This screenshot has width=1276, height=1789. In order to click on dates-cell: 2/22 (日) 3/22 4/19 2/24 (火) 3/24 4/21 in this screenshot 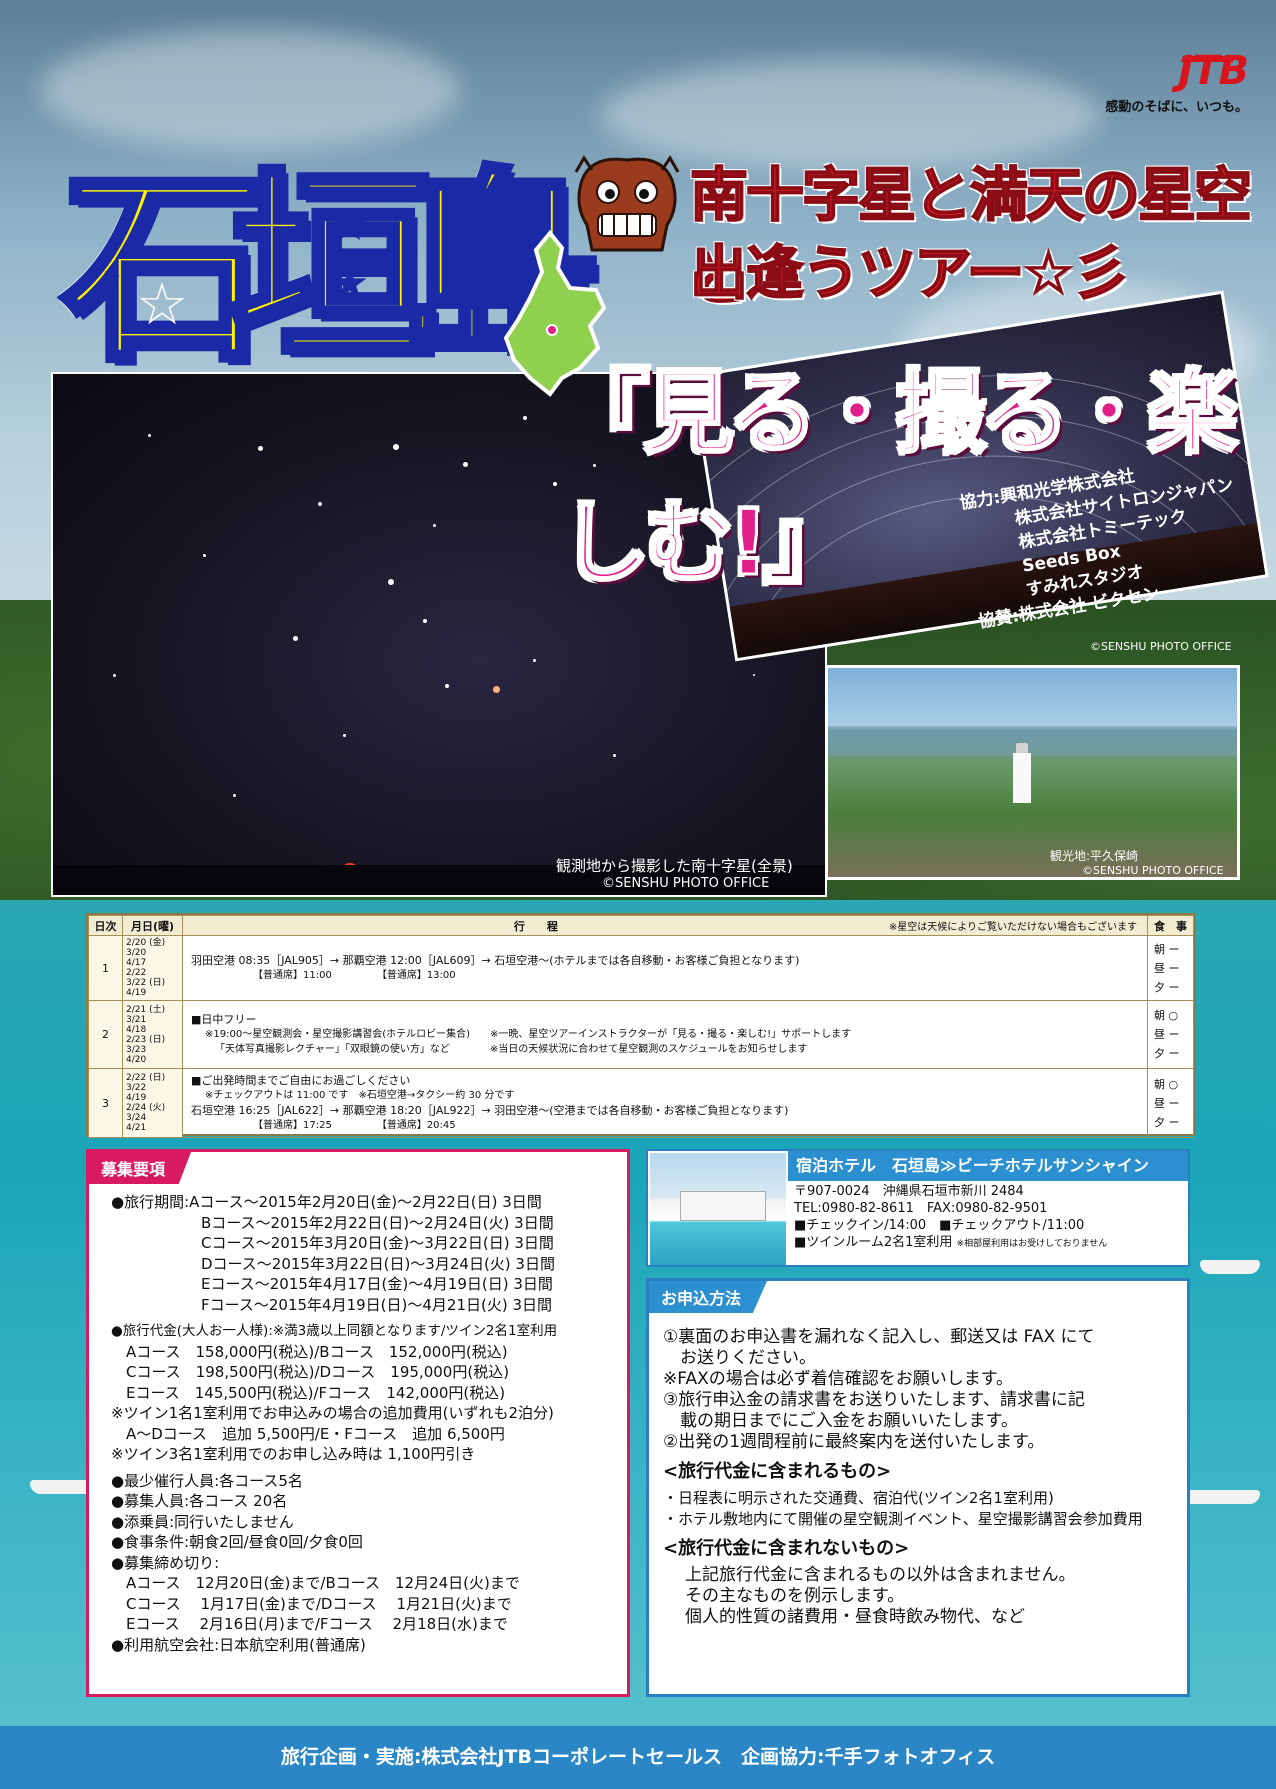, I will do `click(152, 1103)`.